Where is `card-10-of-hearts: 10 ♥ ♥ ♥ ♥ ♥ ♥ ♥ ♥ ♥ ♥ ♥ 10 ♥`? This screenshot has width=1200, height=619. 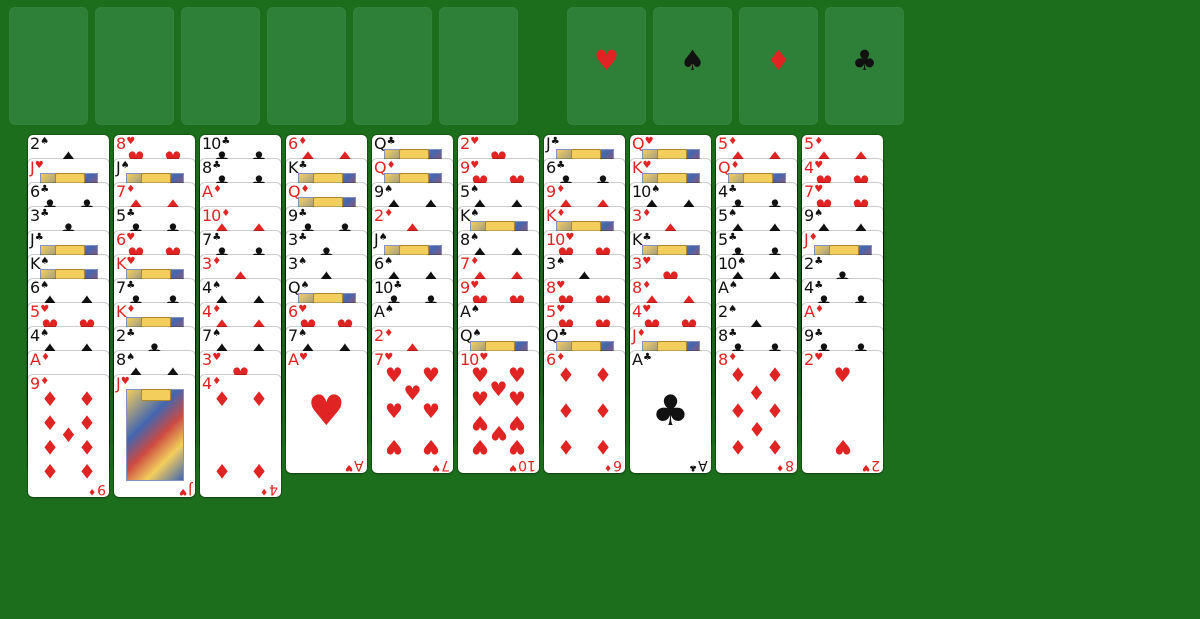
card-10-of-hearts: 10 ♥ ♥ ♥ ♥ ♥ ♥ ♥ ♥ ♥ ♥ ♥ 10 ♥ is located at coordinates (498, 412).